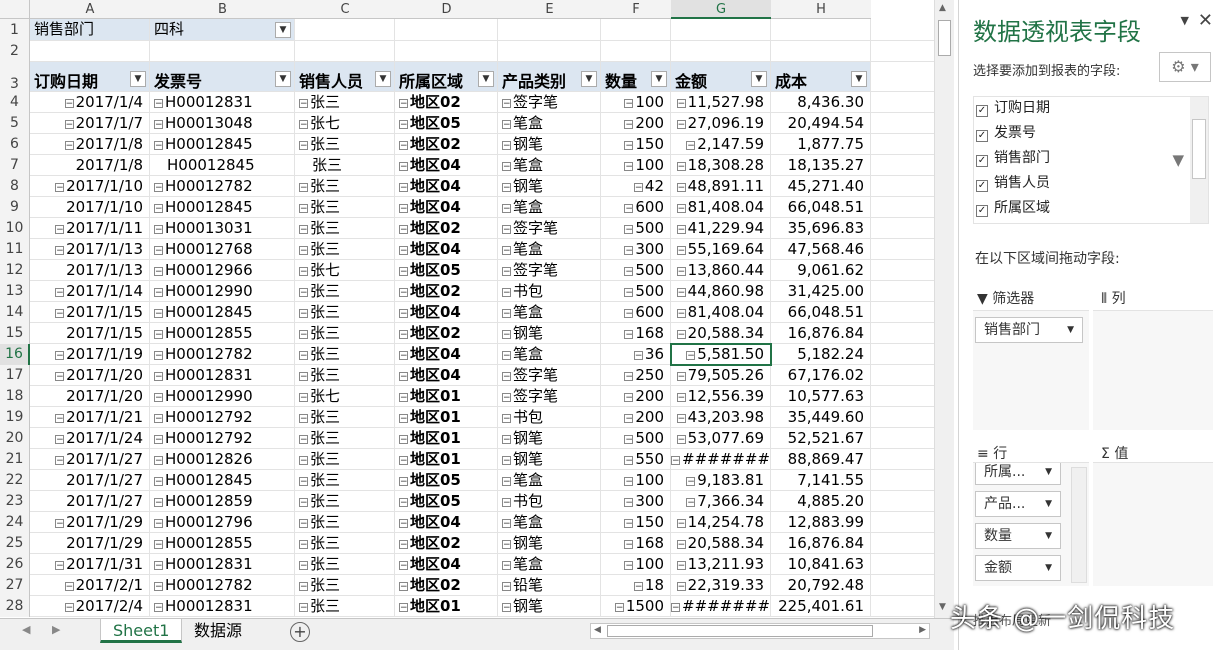 This screenshot has width=1225, height=650. I want to click on data-cell-f: −300, so click(636, 501).